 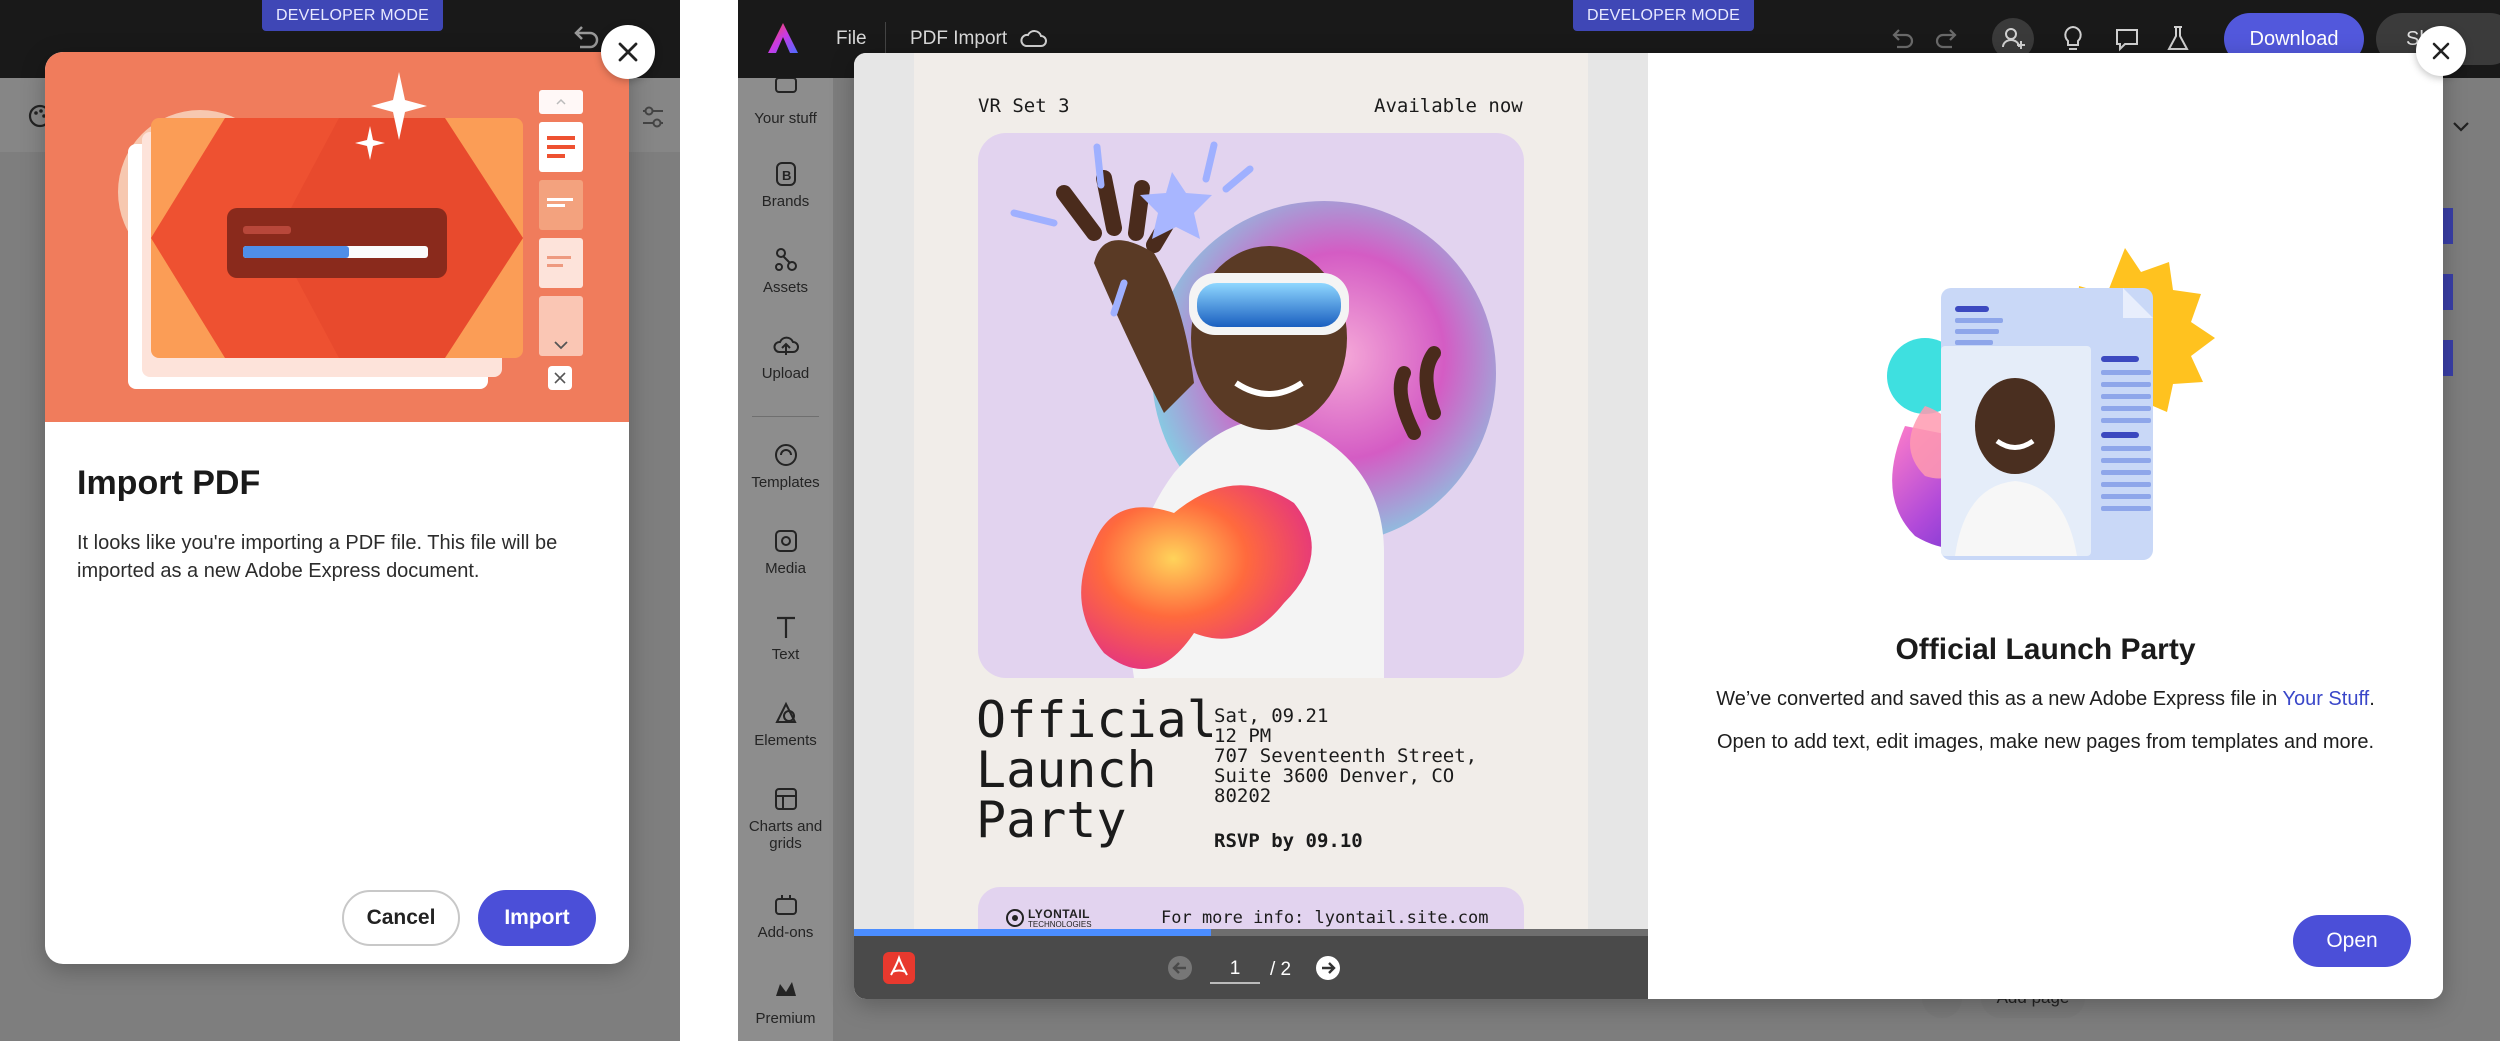 I want to click on sidebar-item-elements: Elements, so click(x=785, y=724).